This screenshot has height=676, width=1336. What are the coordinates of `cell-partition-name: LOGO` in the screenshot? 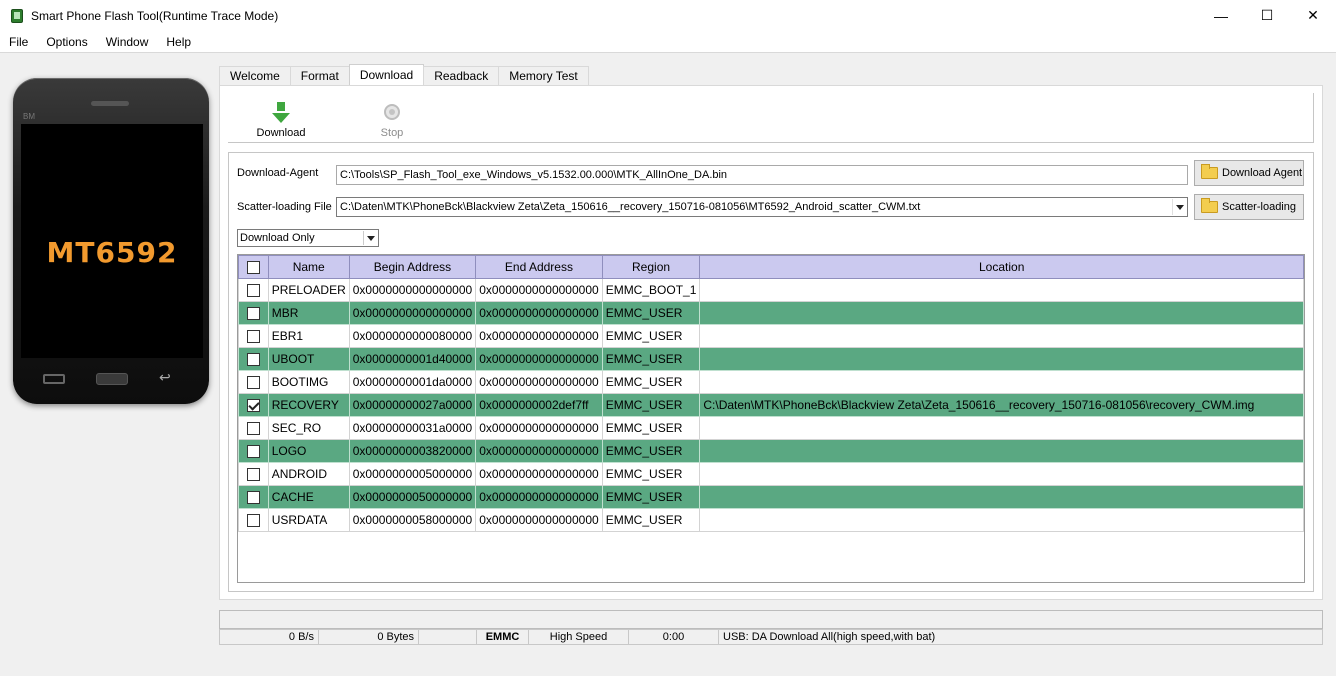 It's located at (308, 451).